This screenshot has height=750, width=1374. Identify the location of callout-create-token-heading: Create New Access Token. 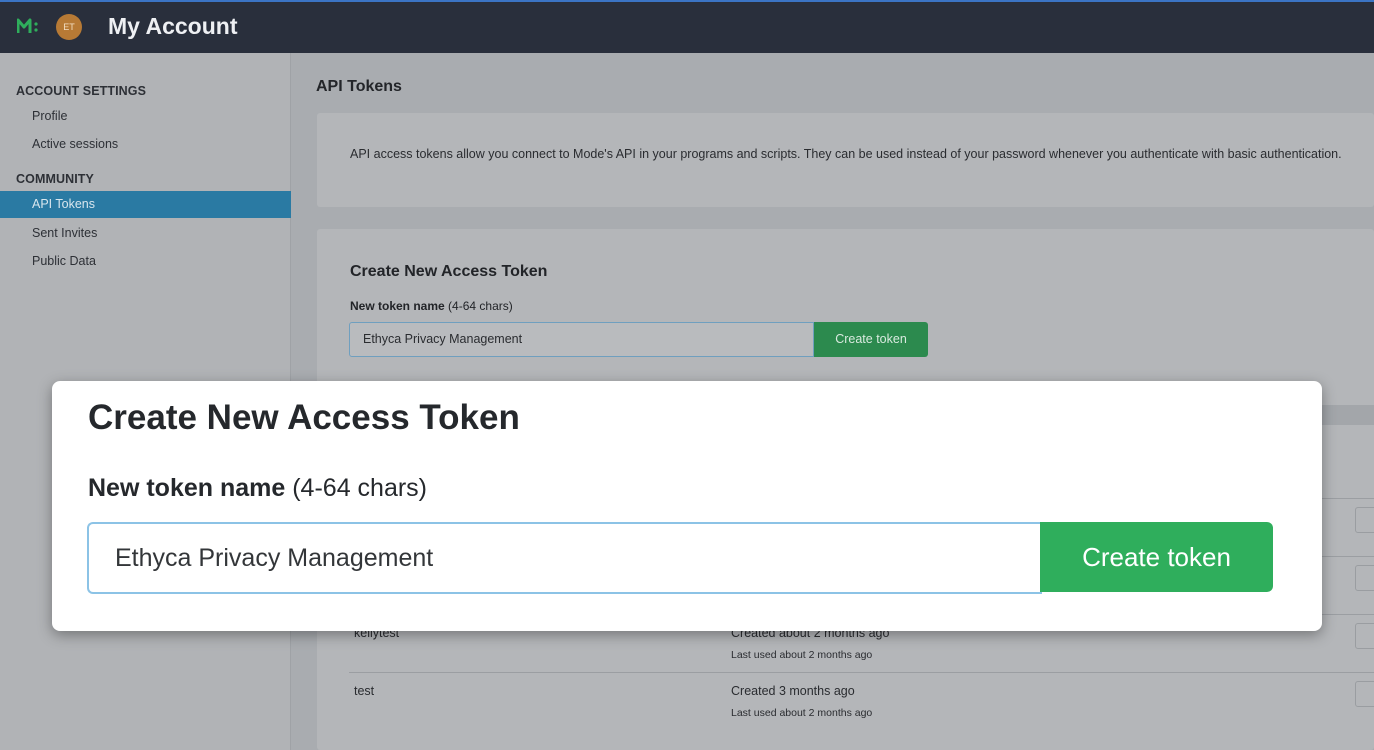
(304, 417).